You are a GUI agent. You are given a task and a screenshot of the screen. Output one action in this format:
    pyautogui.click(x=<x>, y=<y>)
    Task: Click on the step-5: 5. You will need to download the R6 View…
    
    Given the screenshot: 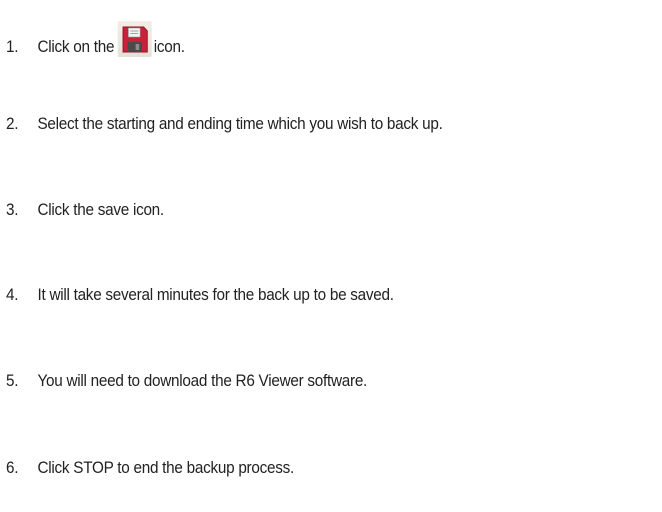 What is the action you would take?
    pyautogui.click(x=186, y=381)
    